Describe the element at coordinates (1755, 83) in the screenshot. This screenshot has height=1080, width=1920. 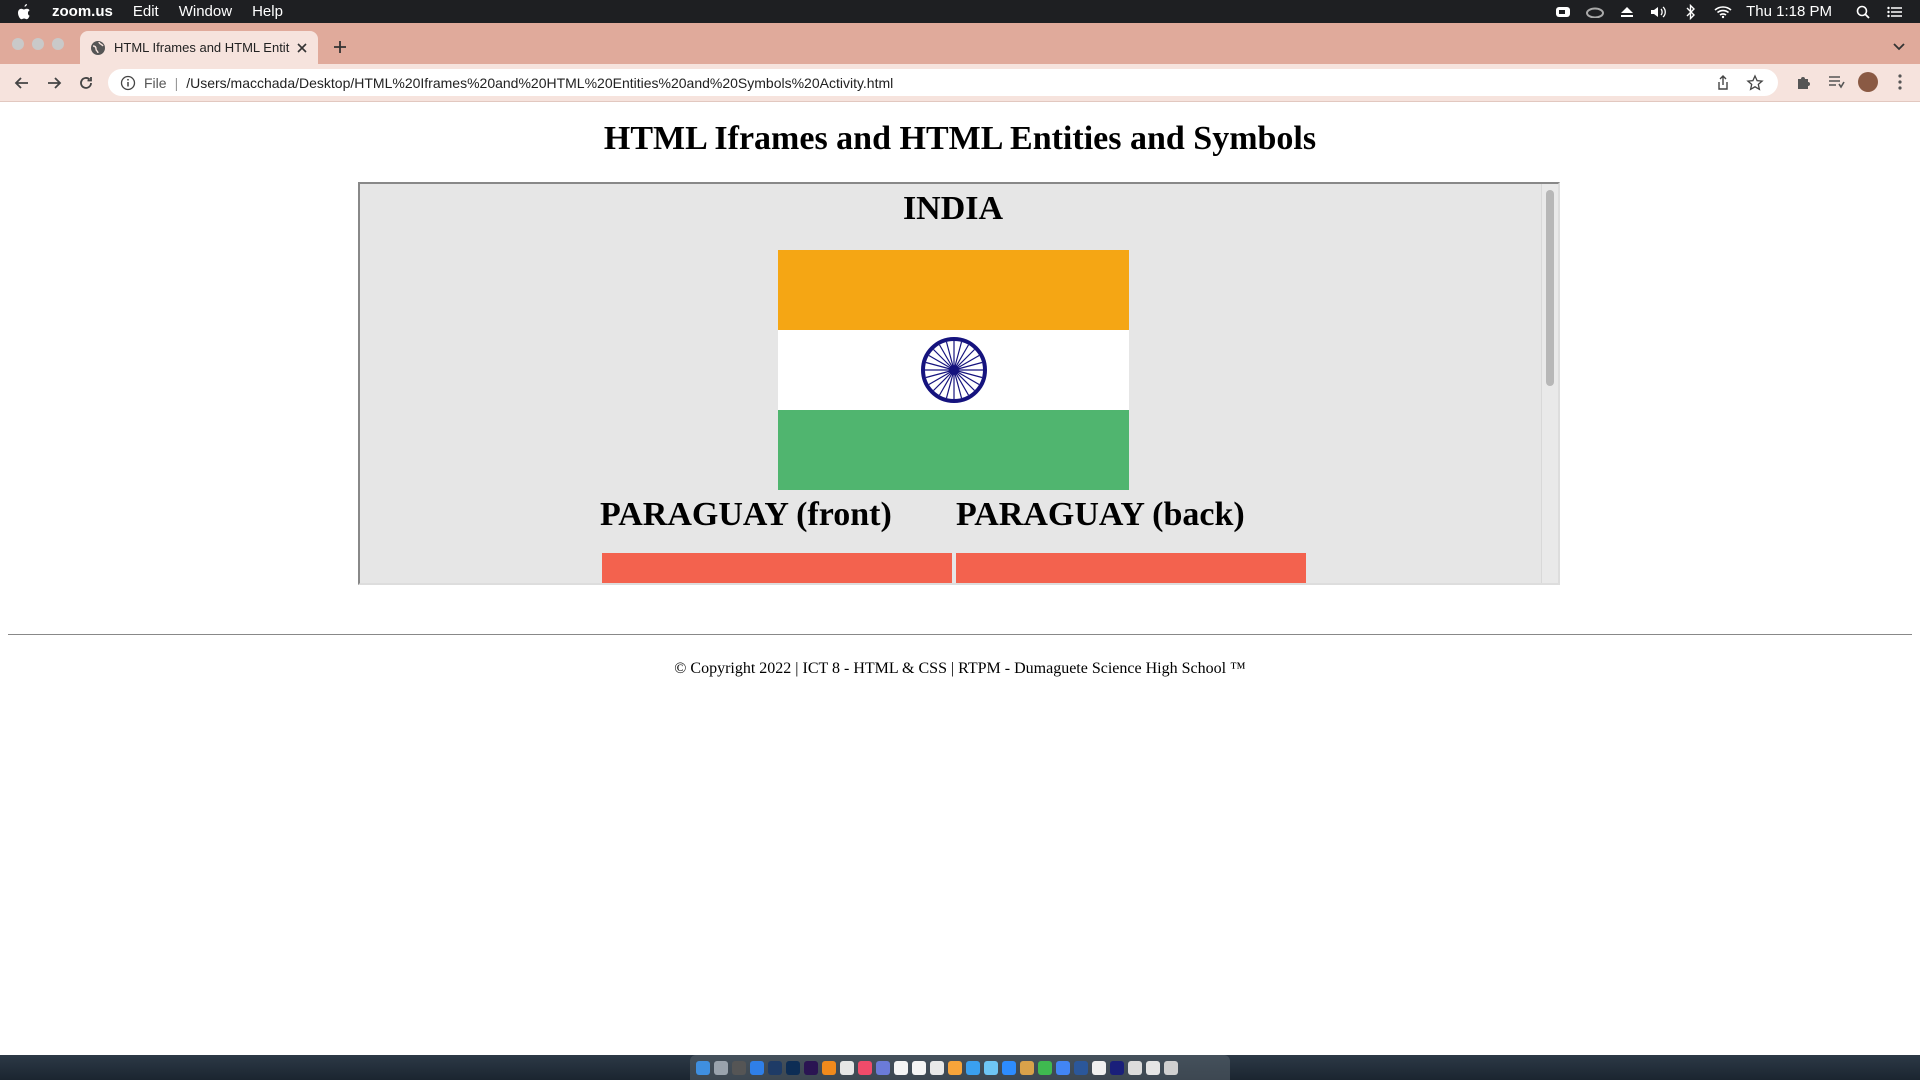
I see `bookmark-star-icon` at that location.